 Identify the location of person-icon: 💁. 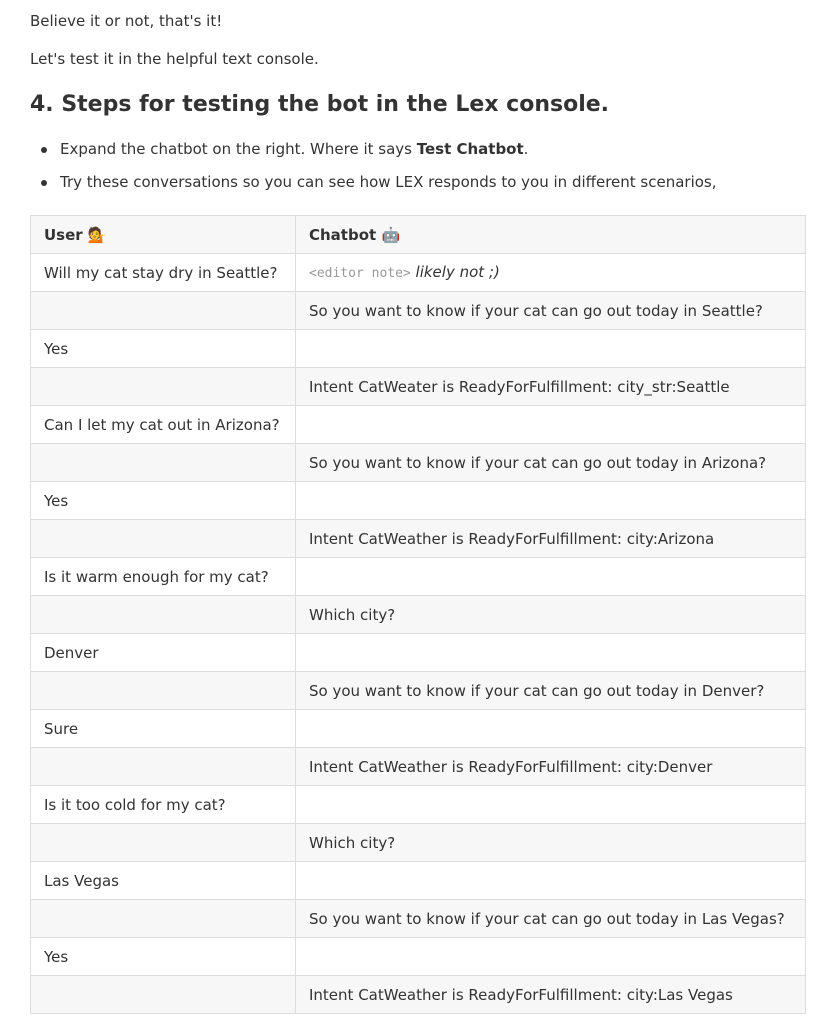
(97, 234).